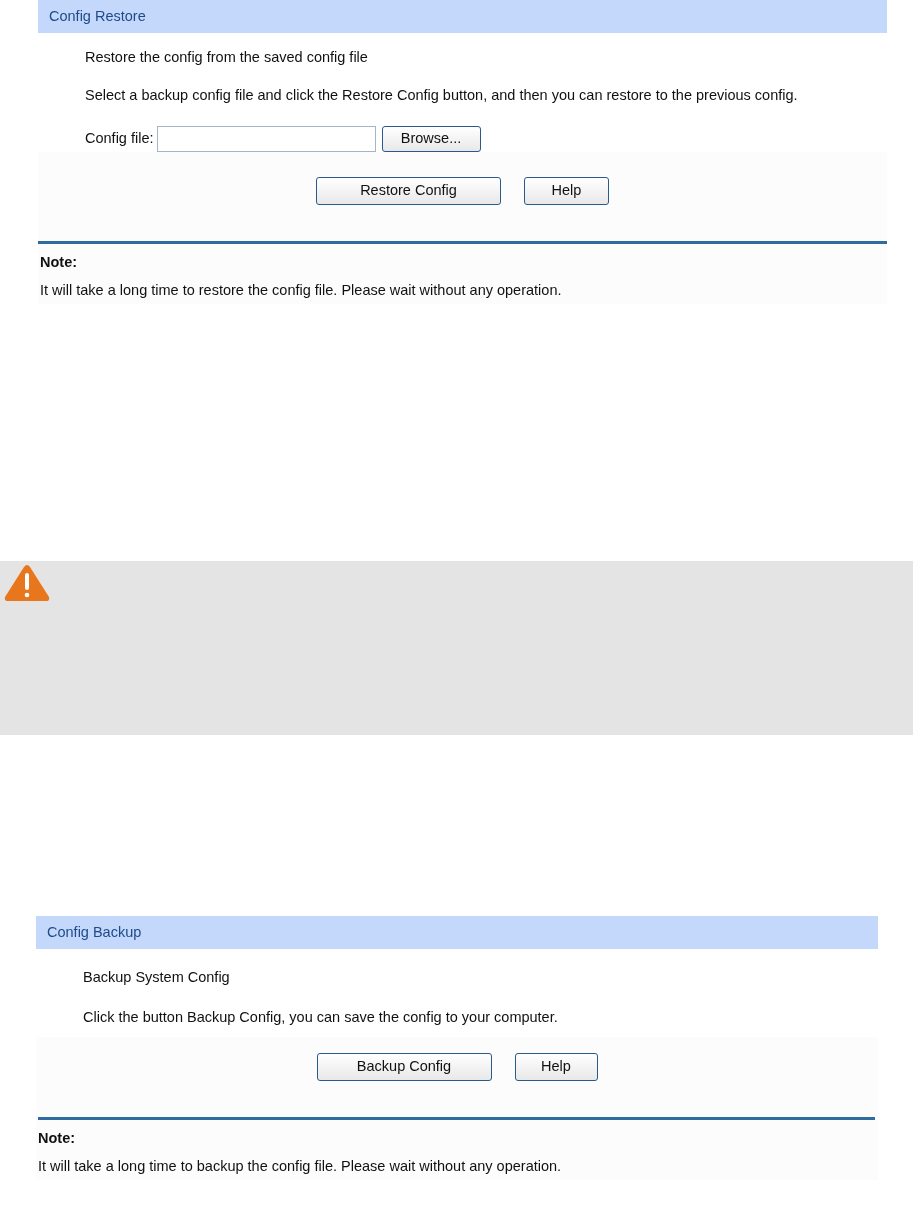  I want to click on description-text: Click the button Backup Config, you can save the config to your computer., so click(321, 1017).